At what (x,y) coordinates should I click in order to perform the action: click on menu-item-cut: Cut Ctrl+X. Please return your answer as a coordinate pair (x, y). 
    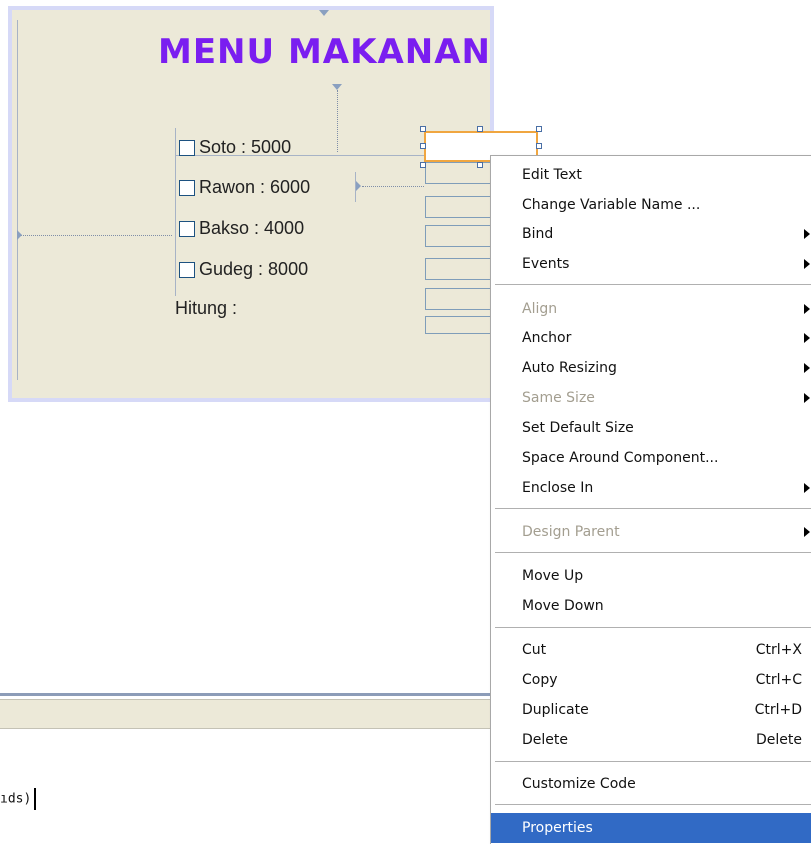
    Looking at the image, I should click on (651, 650).